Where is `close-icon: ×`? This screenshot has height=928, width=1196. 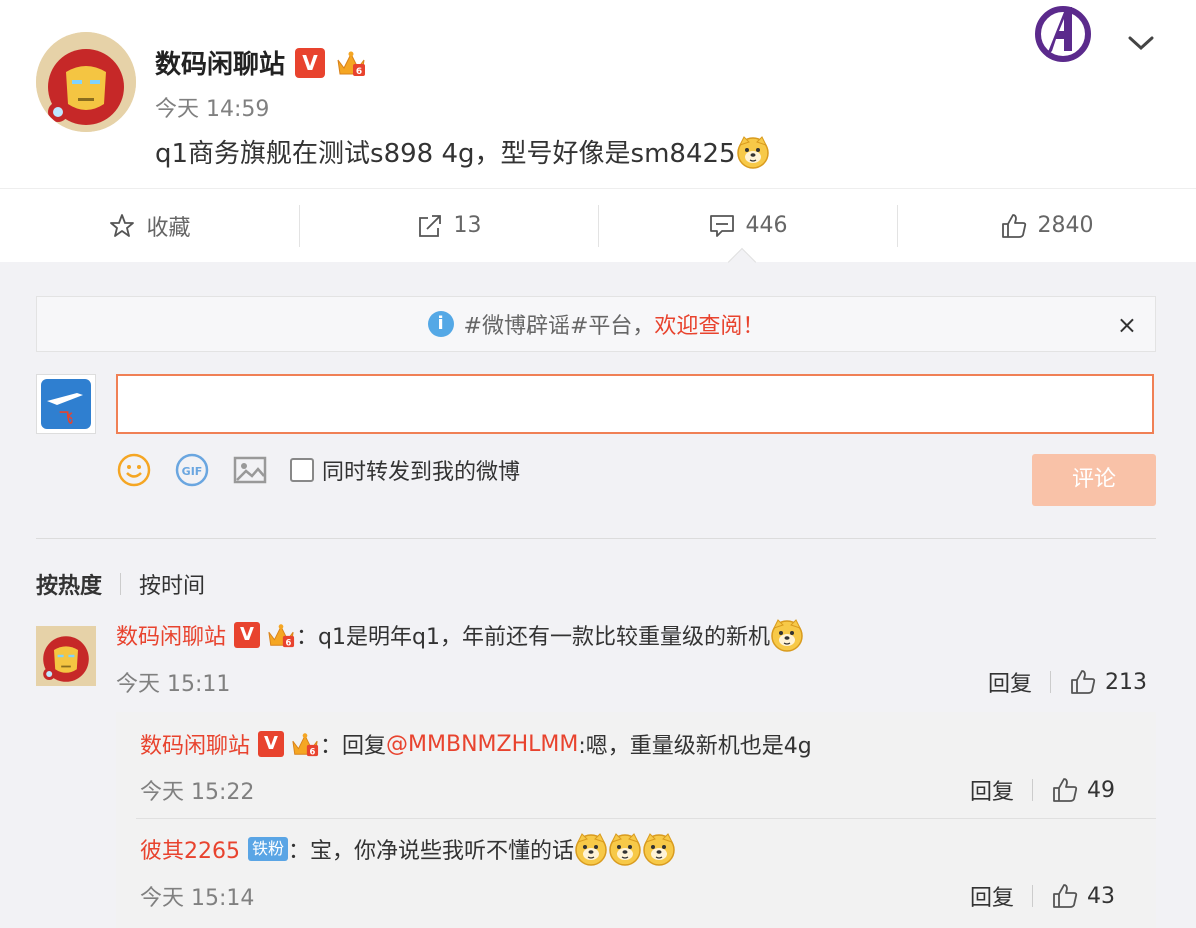 close-icon: × is located at coordinates (1127, 325).